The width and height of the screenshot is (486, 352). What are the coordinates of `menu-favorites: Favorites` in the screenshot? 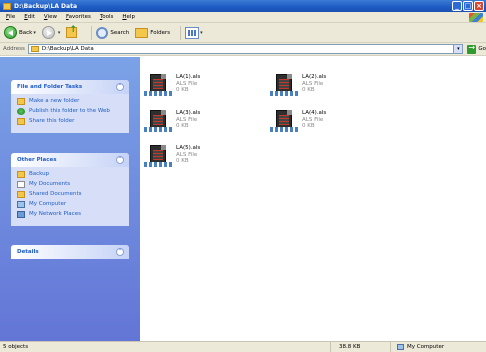 It's located at (78, 17).